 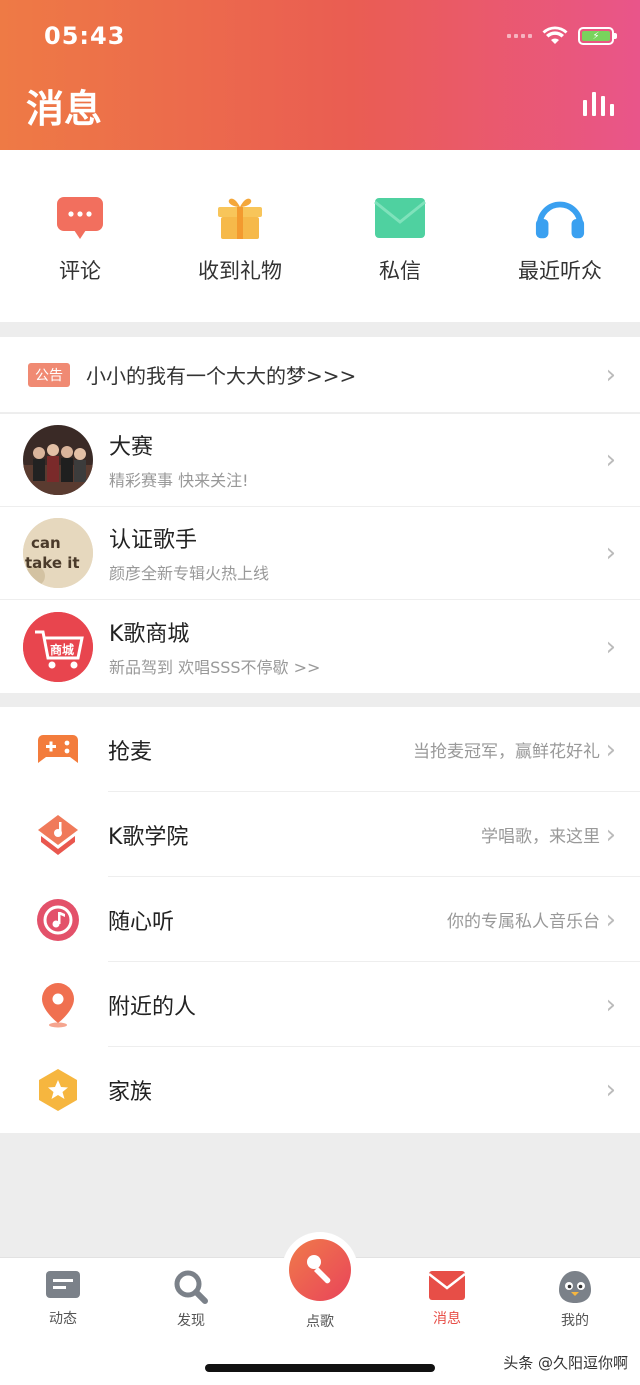 I want to click on list-item-subtitle: 新品驾到 欢唱SSS不停歇 >>, so click(x=215, y=667).